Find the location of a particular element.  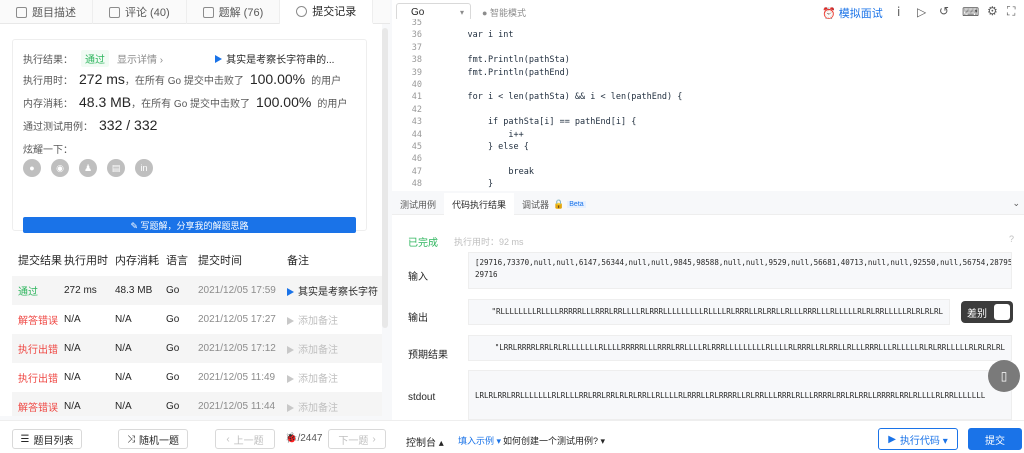

table-row: 执行出错 N/A N/A Go 2021/12/05 11:49 添加备注 is located at coordinates (197, 377).